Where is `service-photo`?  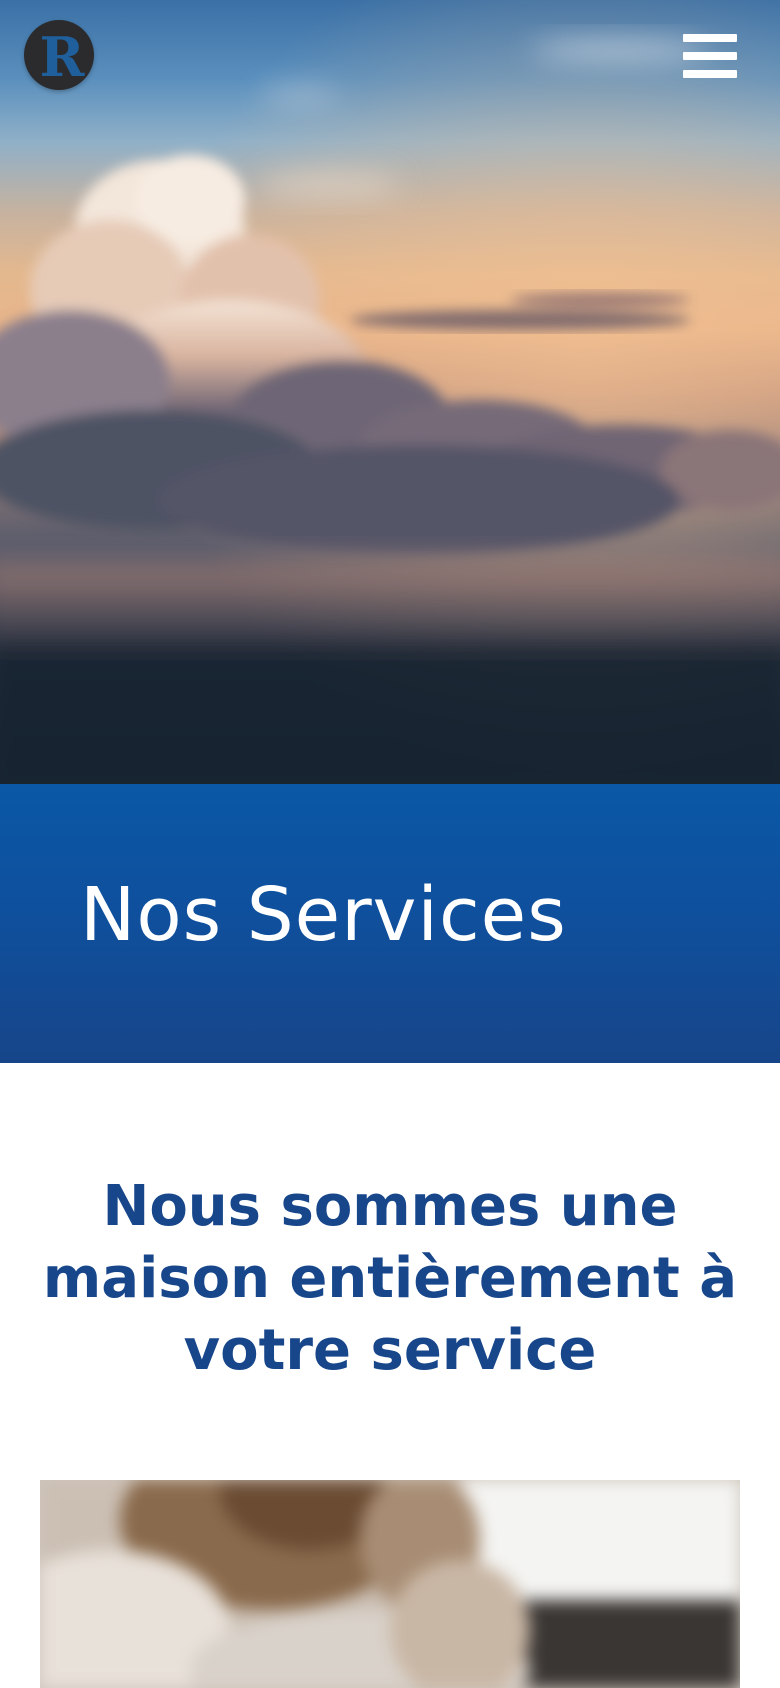 service-photo is located at coordinates (390, 1584).